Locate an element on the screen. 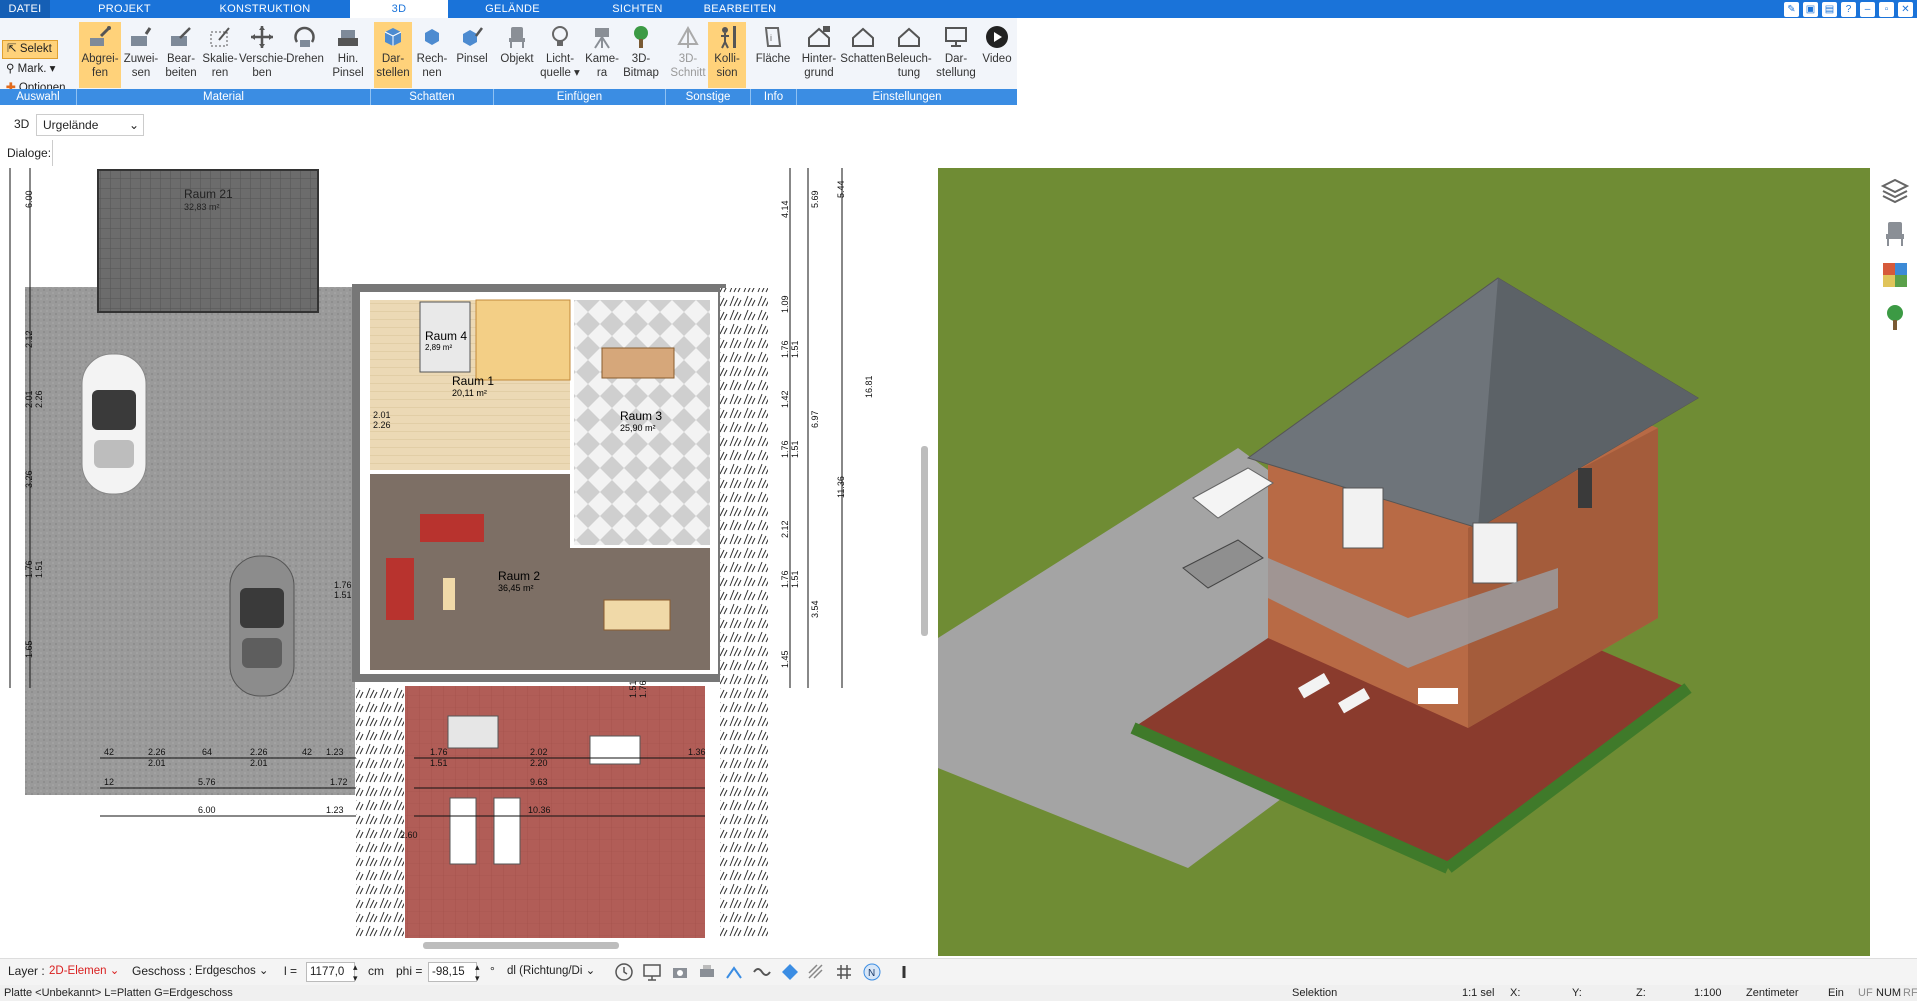 Image resolution: width=1917 pixels, height=1001 pixels. material-bearbeiten-button: Bear-beiten is located at coordinates (181, 55).